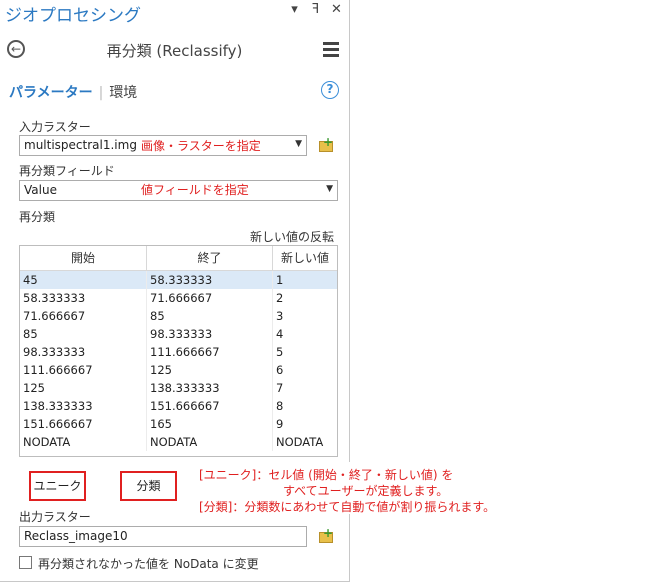 This screenshot has height=582, width=646. What do you see at coordinates (366, 491) in the screenshot?
I see `callout-line-unique-cont: すべてユーザーが定義します。` at bounding box center [366, 491].